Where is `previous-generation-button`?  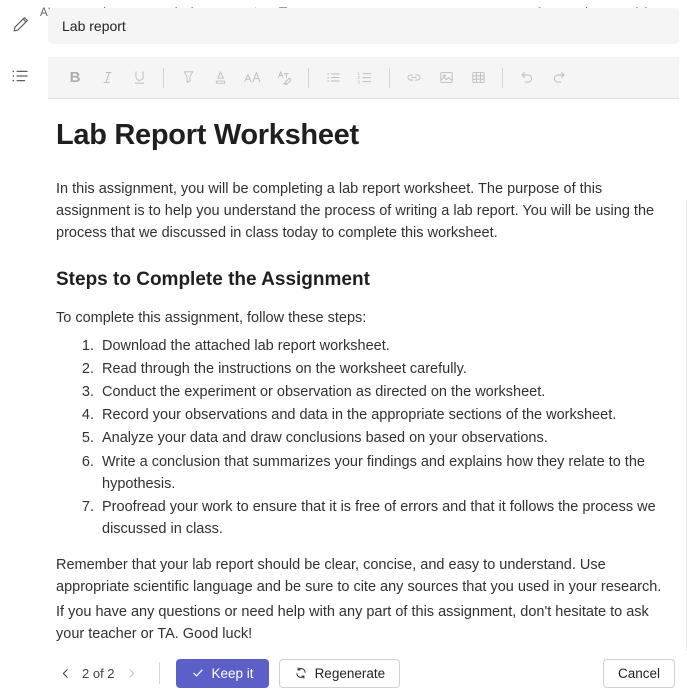
previous-generation-button is located at coordinates (65, 673).